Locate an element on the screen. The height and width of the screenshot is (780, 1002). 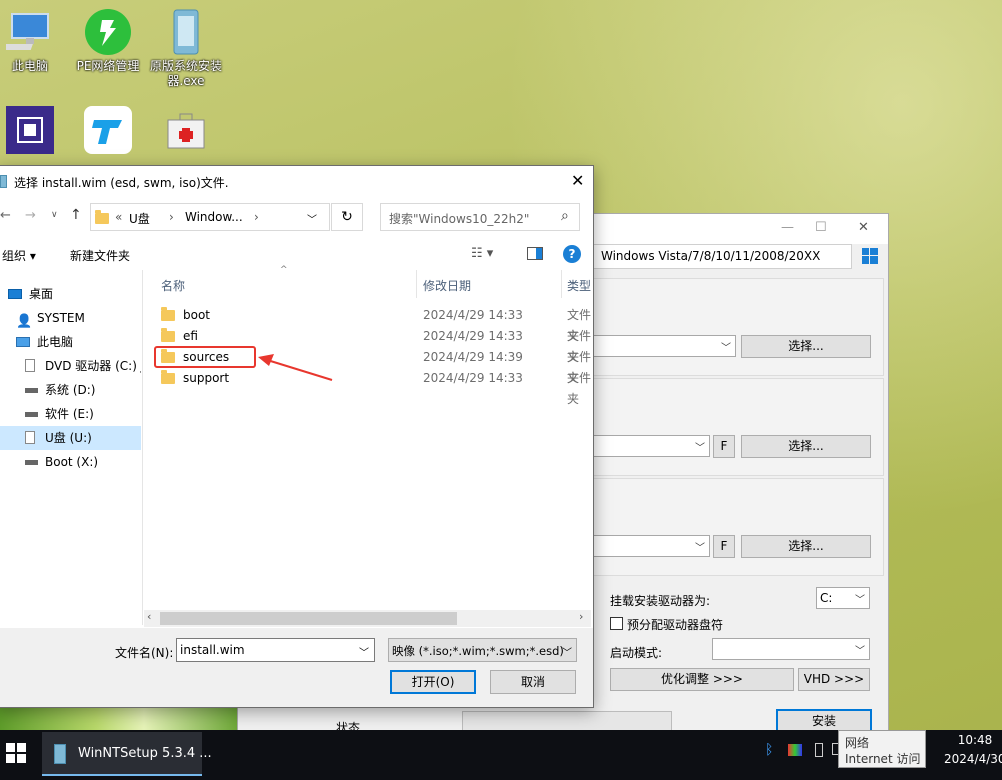
scroll-right-icon: › is located at coordinates (581, 616).